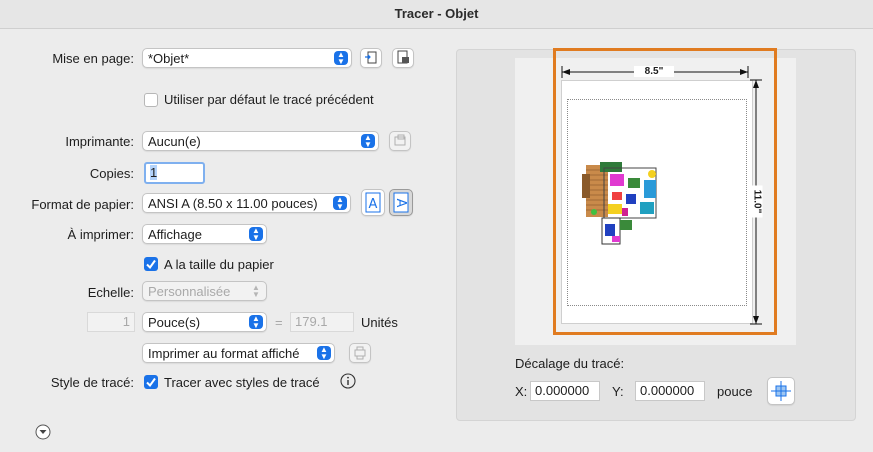 The width and height of the screenshot is (873, 452). I want to click on plot-style-label: Style de tracé:, so click(92, 382).